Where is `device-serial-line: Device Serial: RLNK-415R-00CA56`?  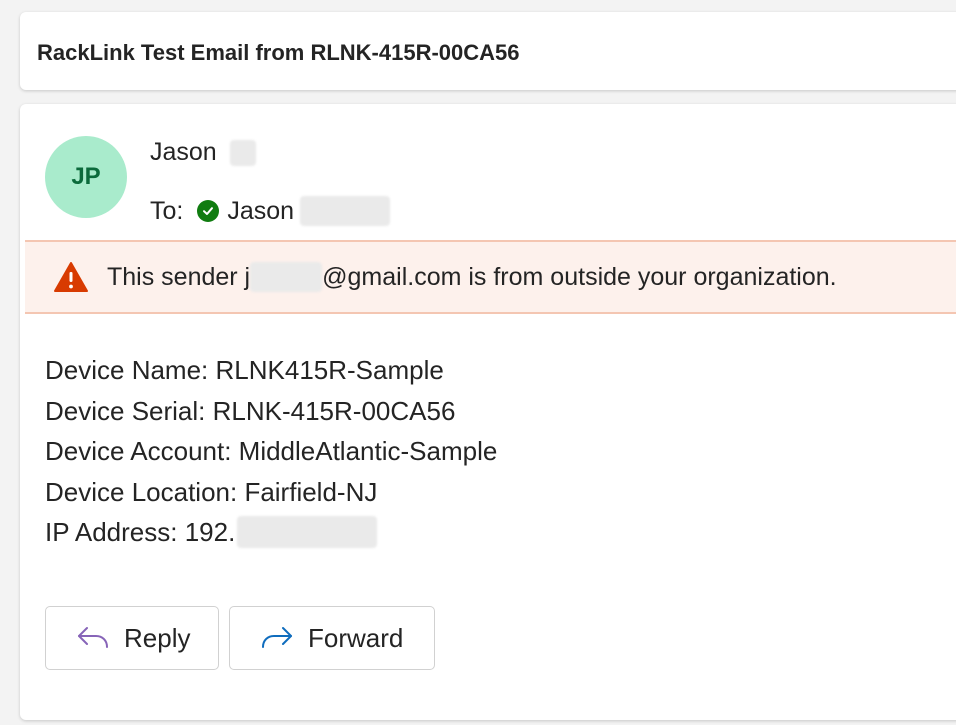 device-serial-line: Device Serial: RLNK-415R-00CA56 is located at coordinates (250, 410).